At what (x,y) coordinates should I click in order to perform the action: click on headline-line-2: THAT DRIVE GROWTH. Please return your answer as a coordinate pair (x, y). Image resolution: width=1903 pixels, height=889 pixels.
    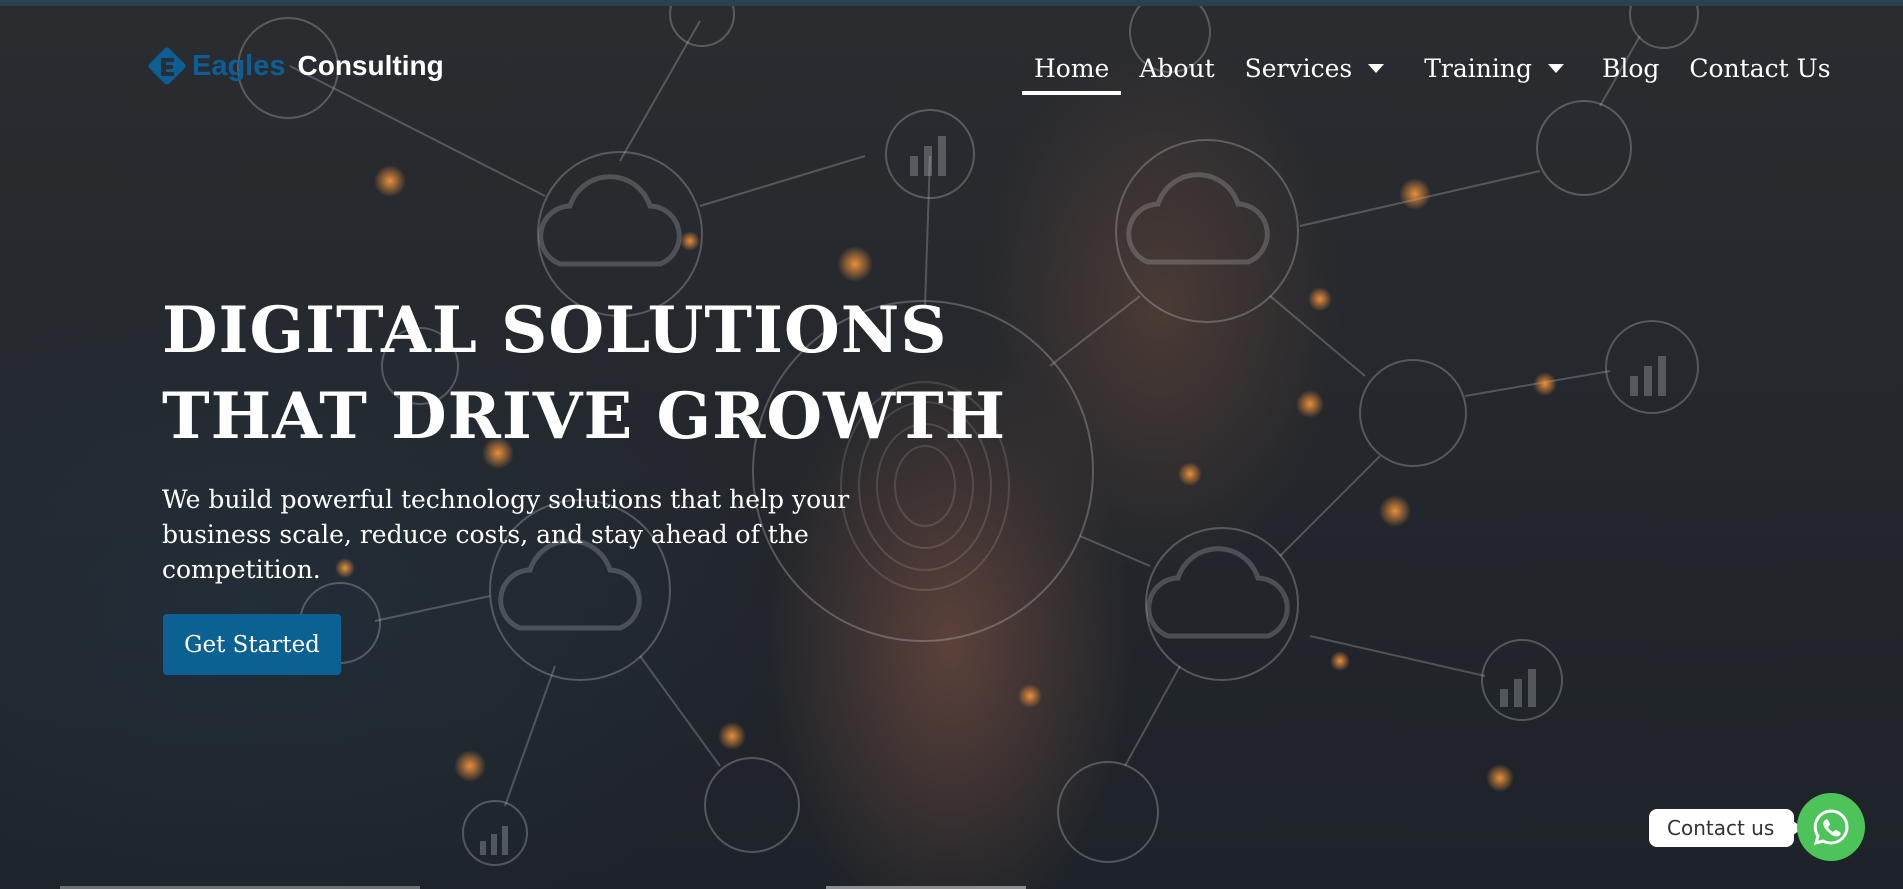
    Looking at the image, I should click on (584, 416).